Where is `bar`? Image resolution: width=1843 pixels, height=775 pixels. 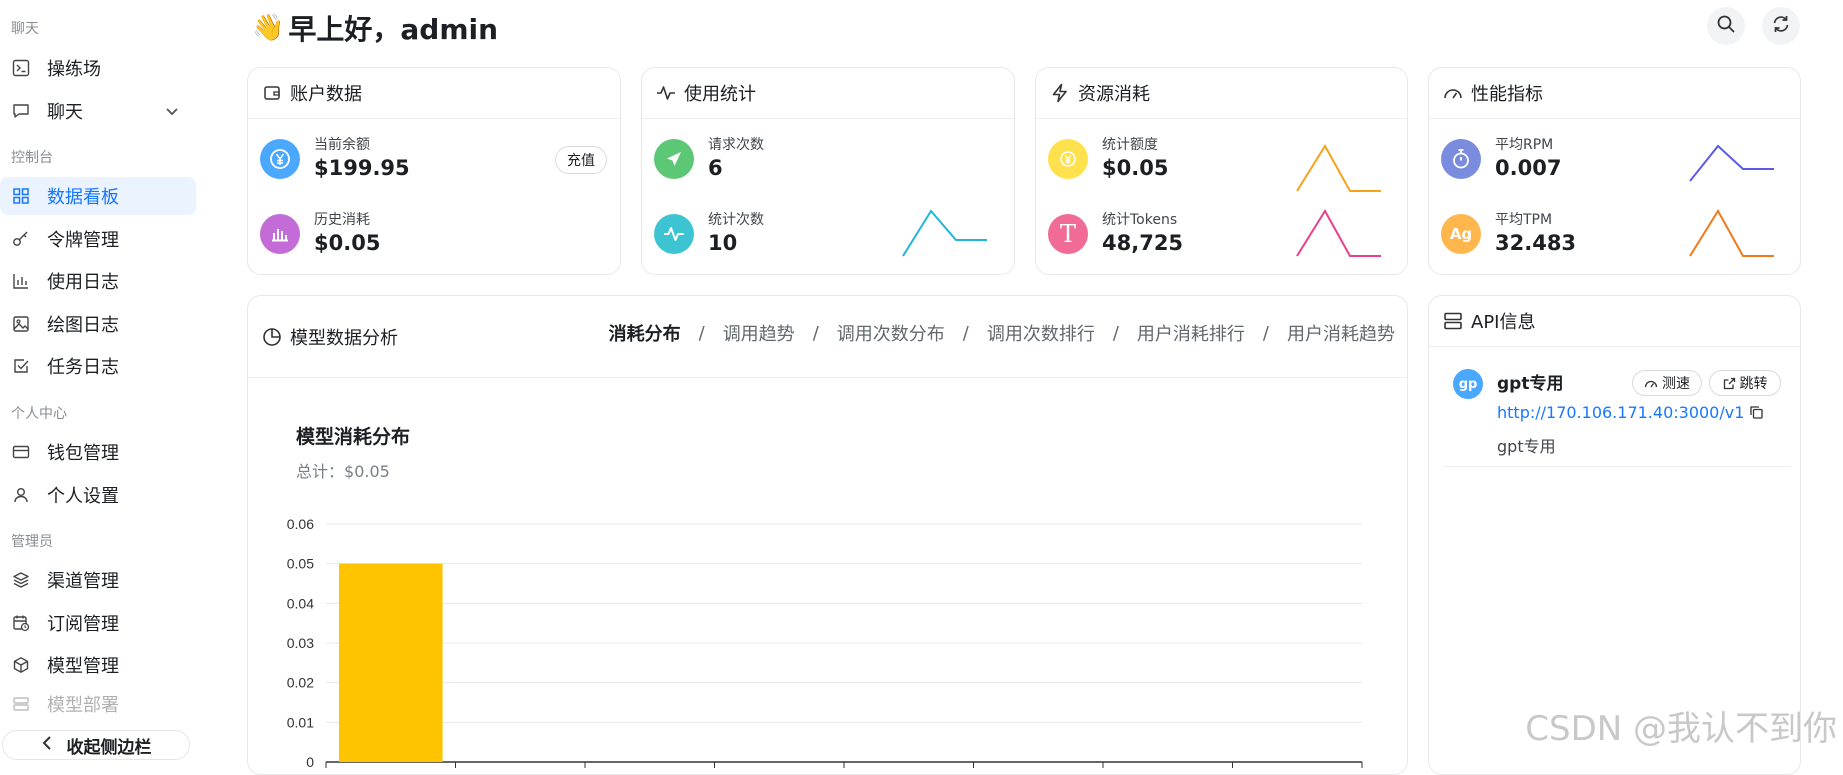 bar is located at coordinates (390, 662).